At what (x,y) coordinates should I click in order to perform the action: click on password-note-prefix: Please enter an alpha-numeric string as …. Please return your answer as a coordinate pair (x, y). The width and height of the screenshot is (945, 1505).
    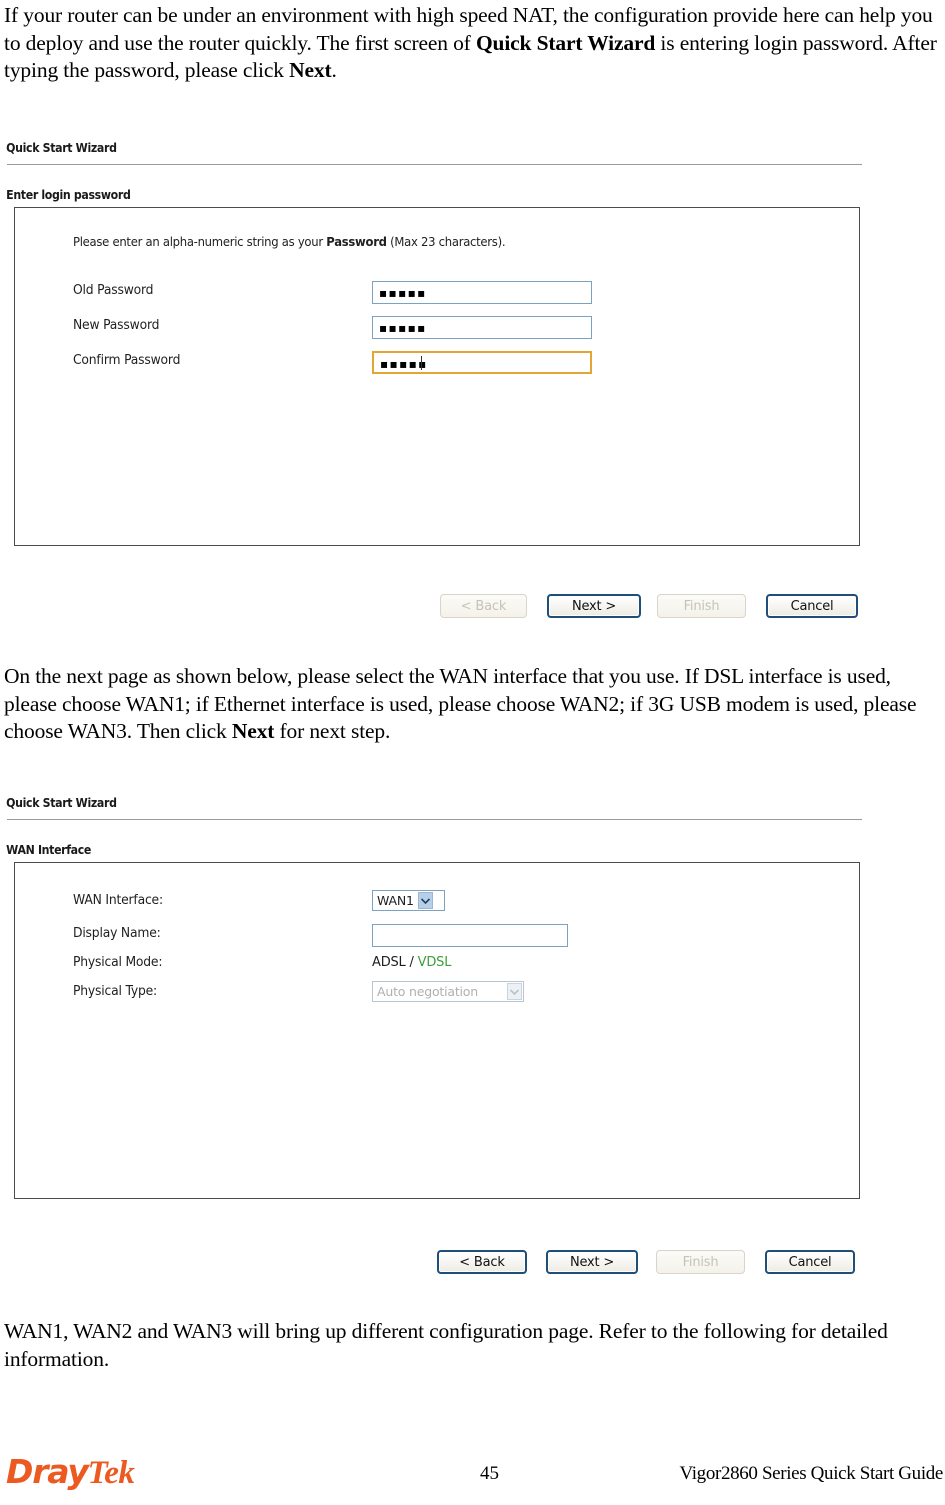
    Looking at the image, I should click on (200, 241).